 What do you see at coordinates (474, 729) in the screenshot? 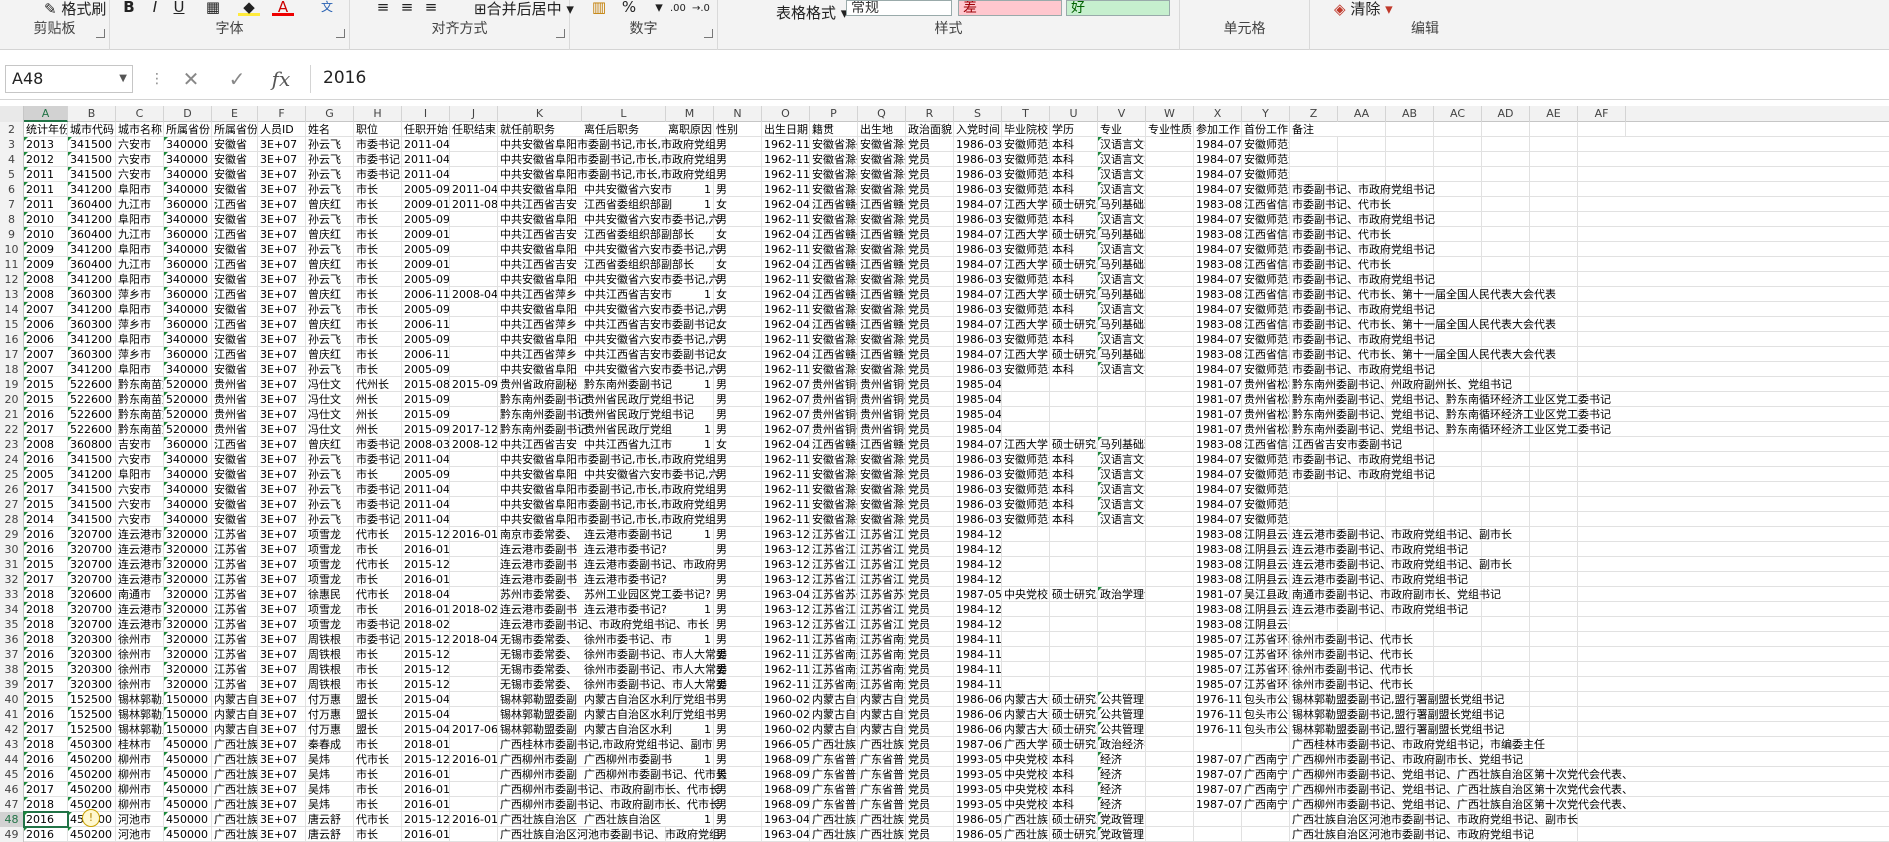
I see `grid-cell: 2017-06` at bounding box center [474, 729].